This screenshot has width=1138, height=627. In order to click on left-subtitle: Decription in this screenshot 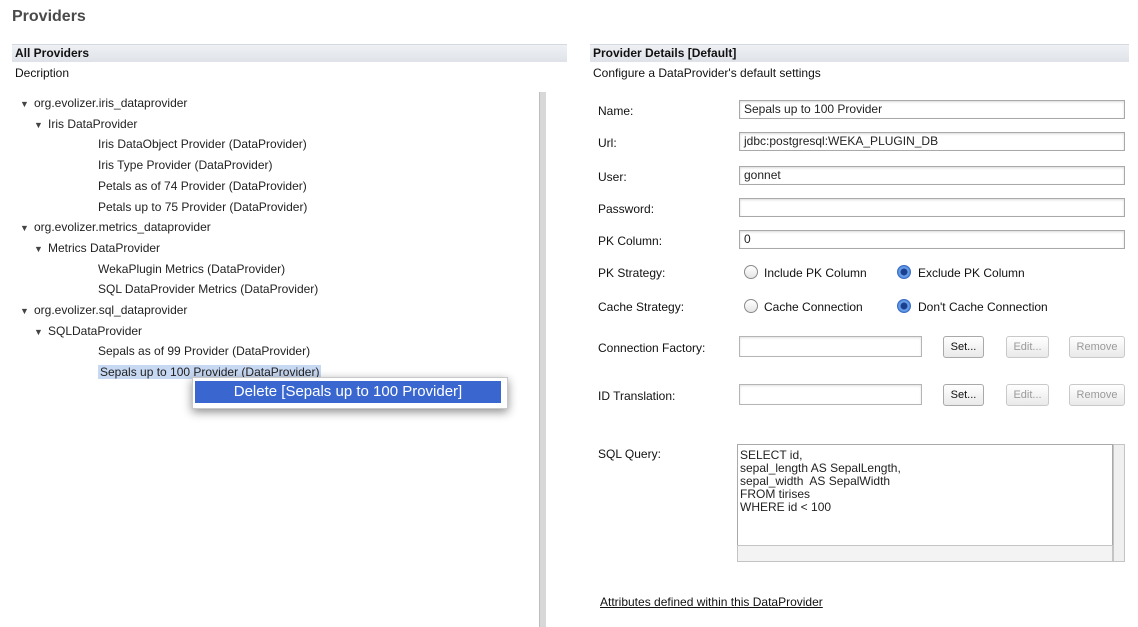, I will do `click(42, 73)`.